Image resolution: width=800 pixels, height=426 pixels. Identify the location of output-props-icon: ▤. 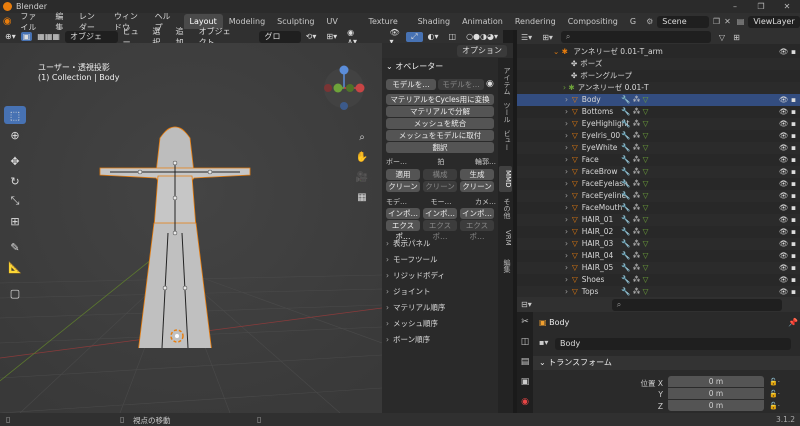
(525, 362).